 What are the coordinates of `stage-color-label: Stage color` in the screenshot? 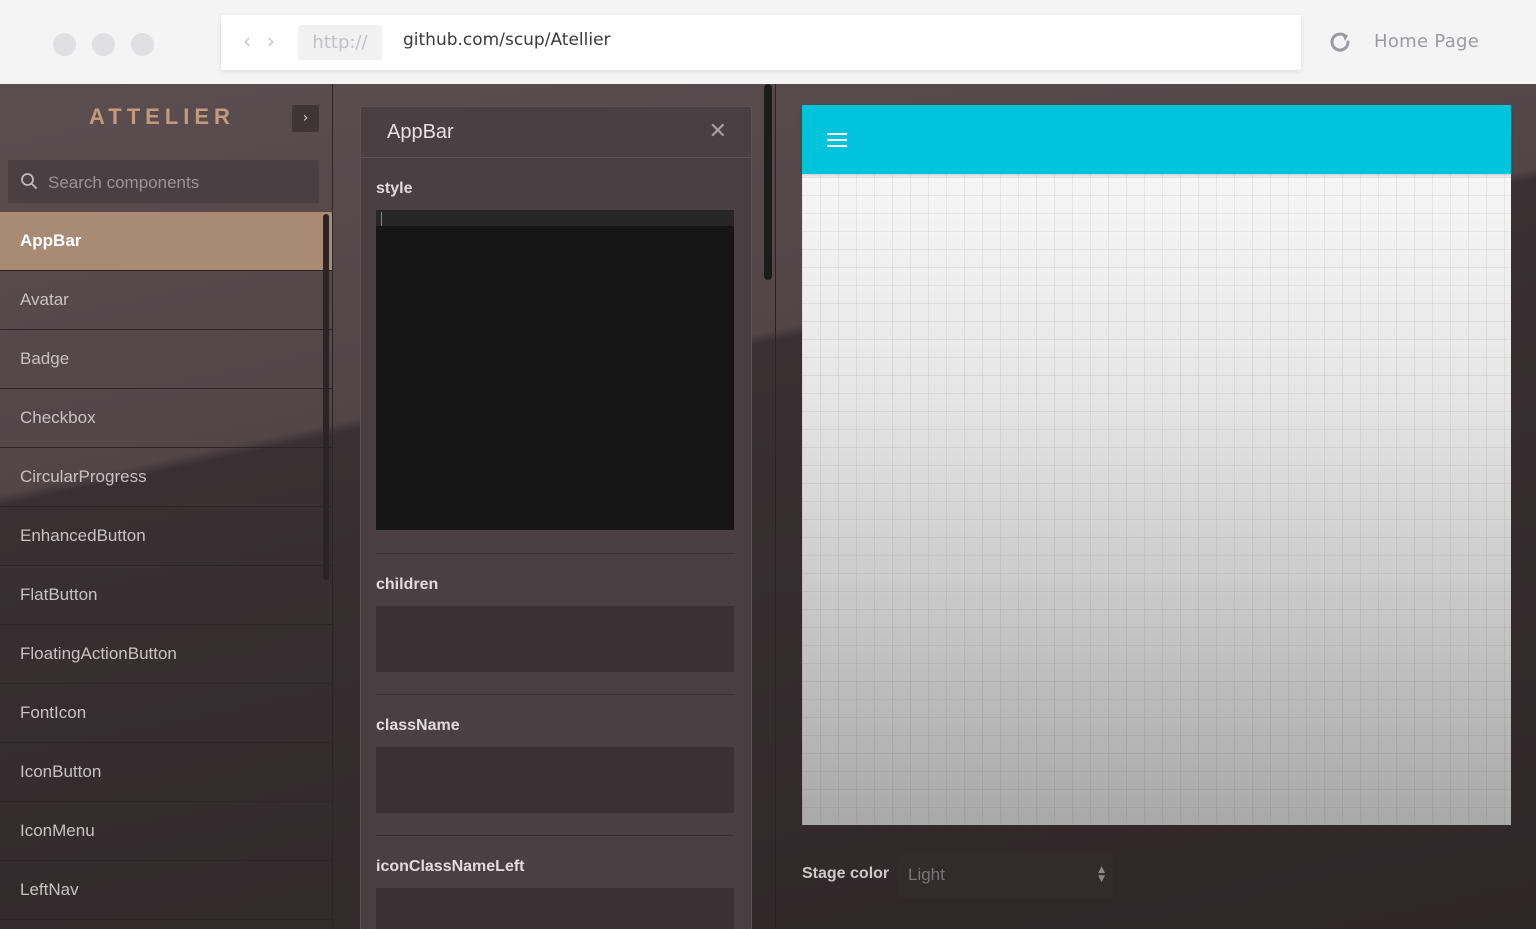 It's located at (846, 873).